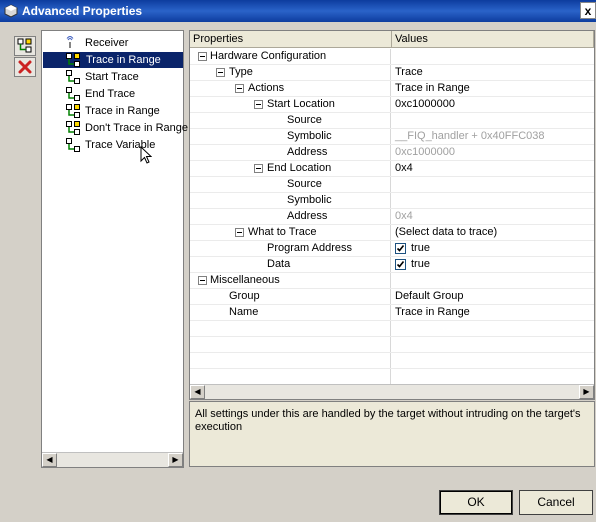 This screenshot has height=522, width=596. I want to click on property-cell: Name, so click(290, 312).